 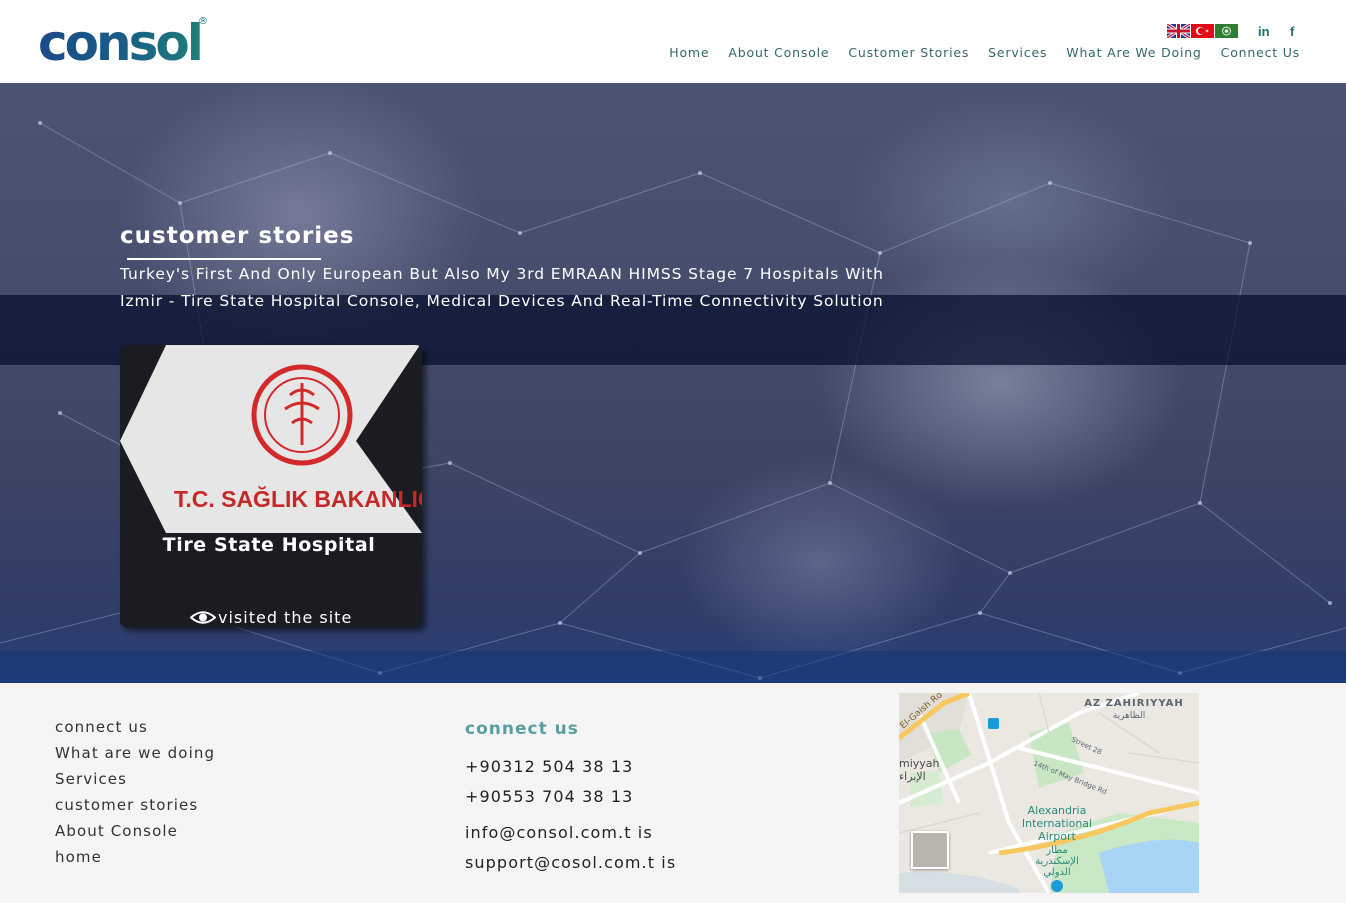 What do you see at coordinates (549, 766) in the screenshot?
I see `phone-number-1: +90312 504 38 13` at bounding box center [549, 766].